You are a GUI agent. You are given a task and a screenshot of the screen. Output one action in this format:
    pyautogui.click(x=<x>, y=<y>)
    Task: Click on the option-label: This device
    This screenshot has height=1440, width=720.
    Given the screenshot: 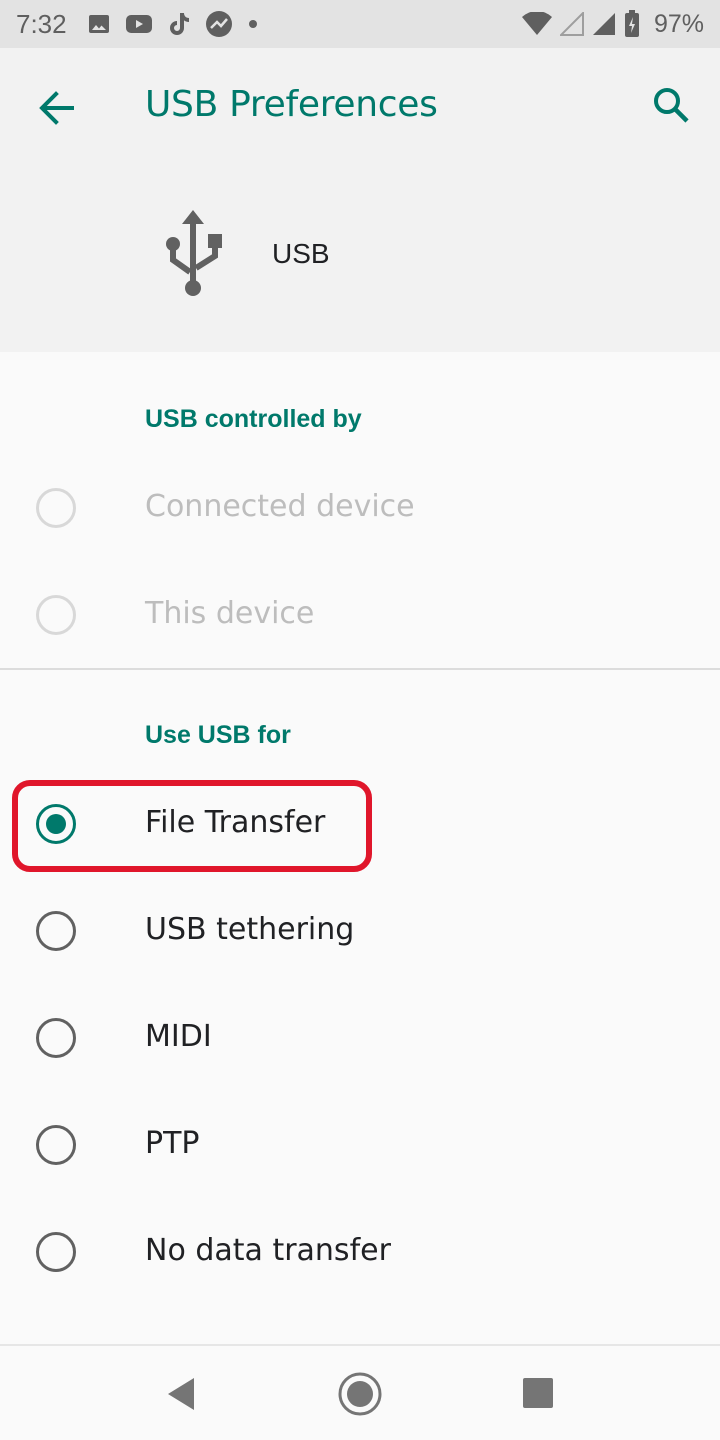 What is the action you would take?
    pyautogui.click(x=230, y=613)
    